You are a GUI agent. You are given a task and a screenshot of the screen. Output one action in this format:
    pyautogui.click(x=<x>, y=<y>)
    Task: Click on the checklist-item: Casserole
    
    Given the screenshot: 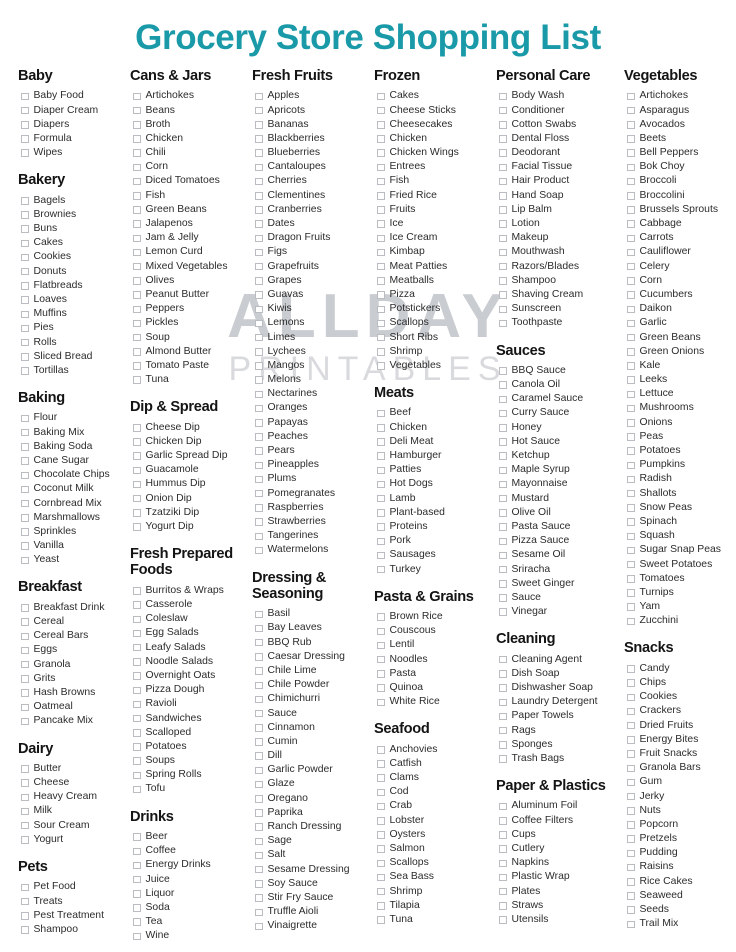 What is the action you would take?
    pyautogui.click(x=191, y=605)
    